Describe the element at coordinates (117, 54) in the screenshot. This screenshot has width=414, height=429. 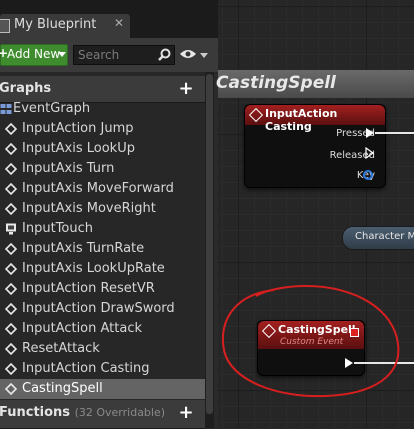
I see `search-input` at that location.